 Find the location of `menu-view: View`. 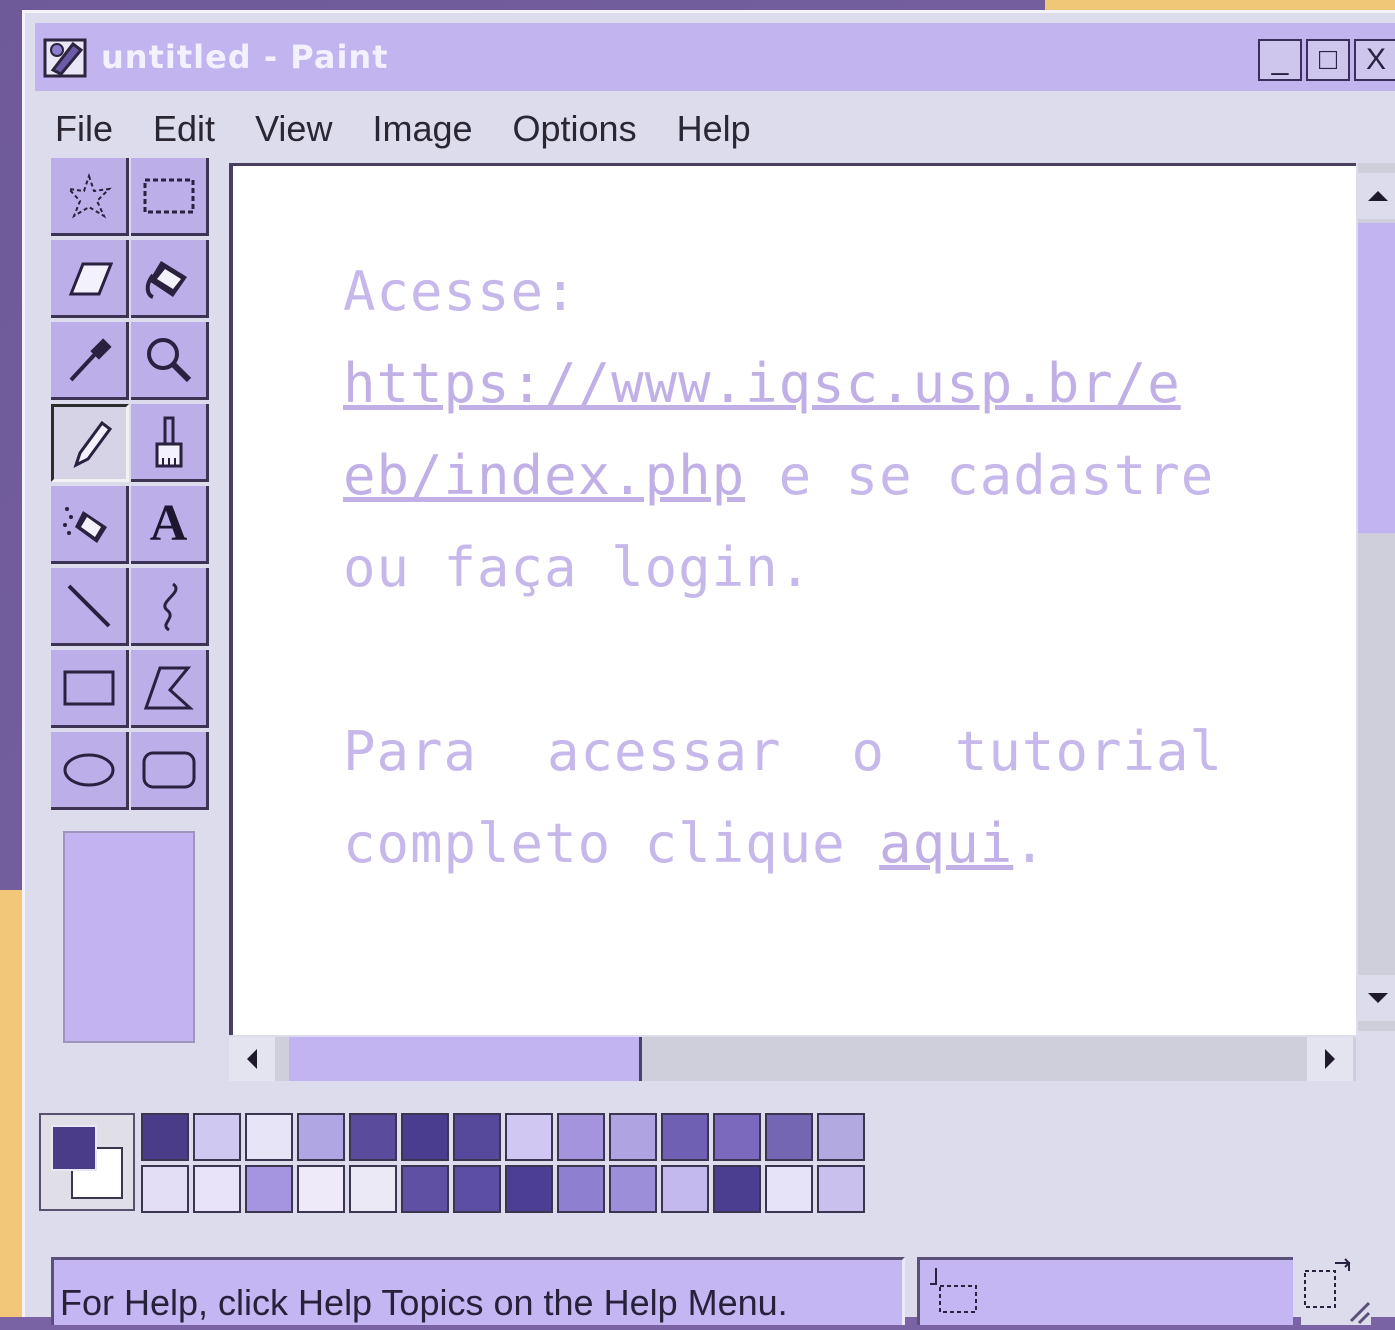

menu-view: View is located at coordinates (293, 129).